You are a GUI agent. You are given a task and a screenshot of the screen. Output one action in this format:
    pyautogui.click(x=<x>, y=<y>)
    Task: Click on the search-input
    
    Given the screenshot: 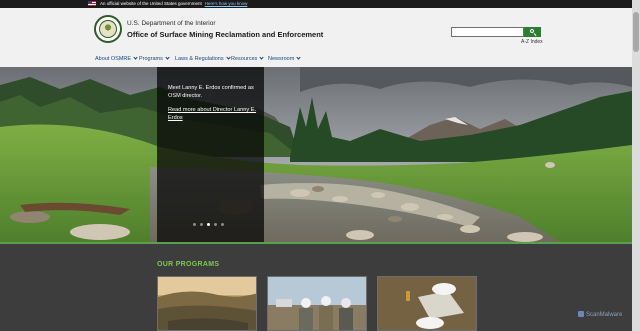 What is the action you would take?
    pyautogui.click(x=487, y=32)
    